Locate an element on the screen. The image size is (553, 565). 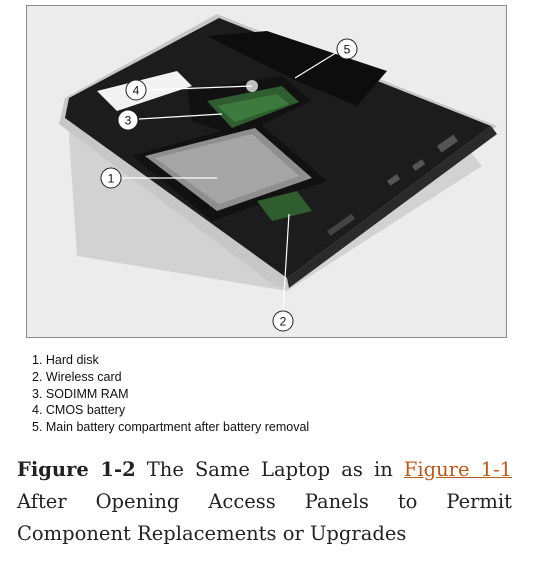
svg-text: 5 is located at coordinates (347, 50).